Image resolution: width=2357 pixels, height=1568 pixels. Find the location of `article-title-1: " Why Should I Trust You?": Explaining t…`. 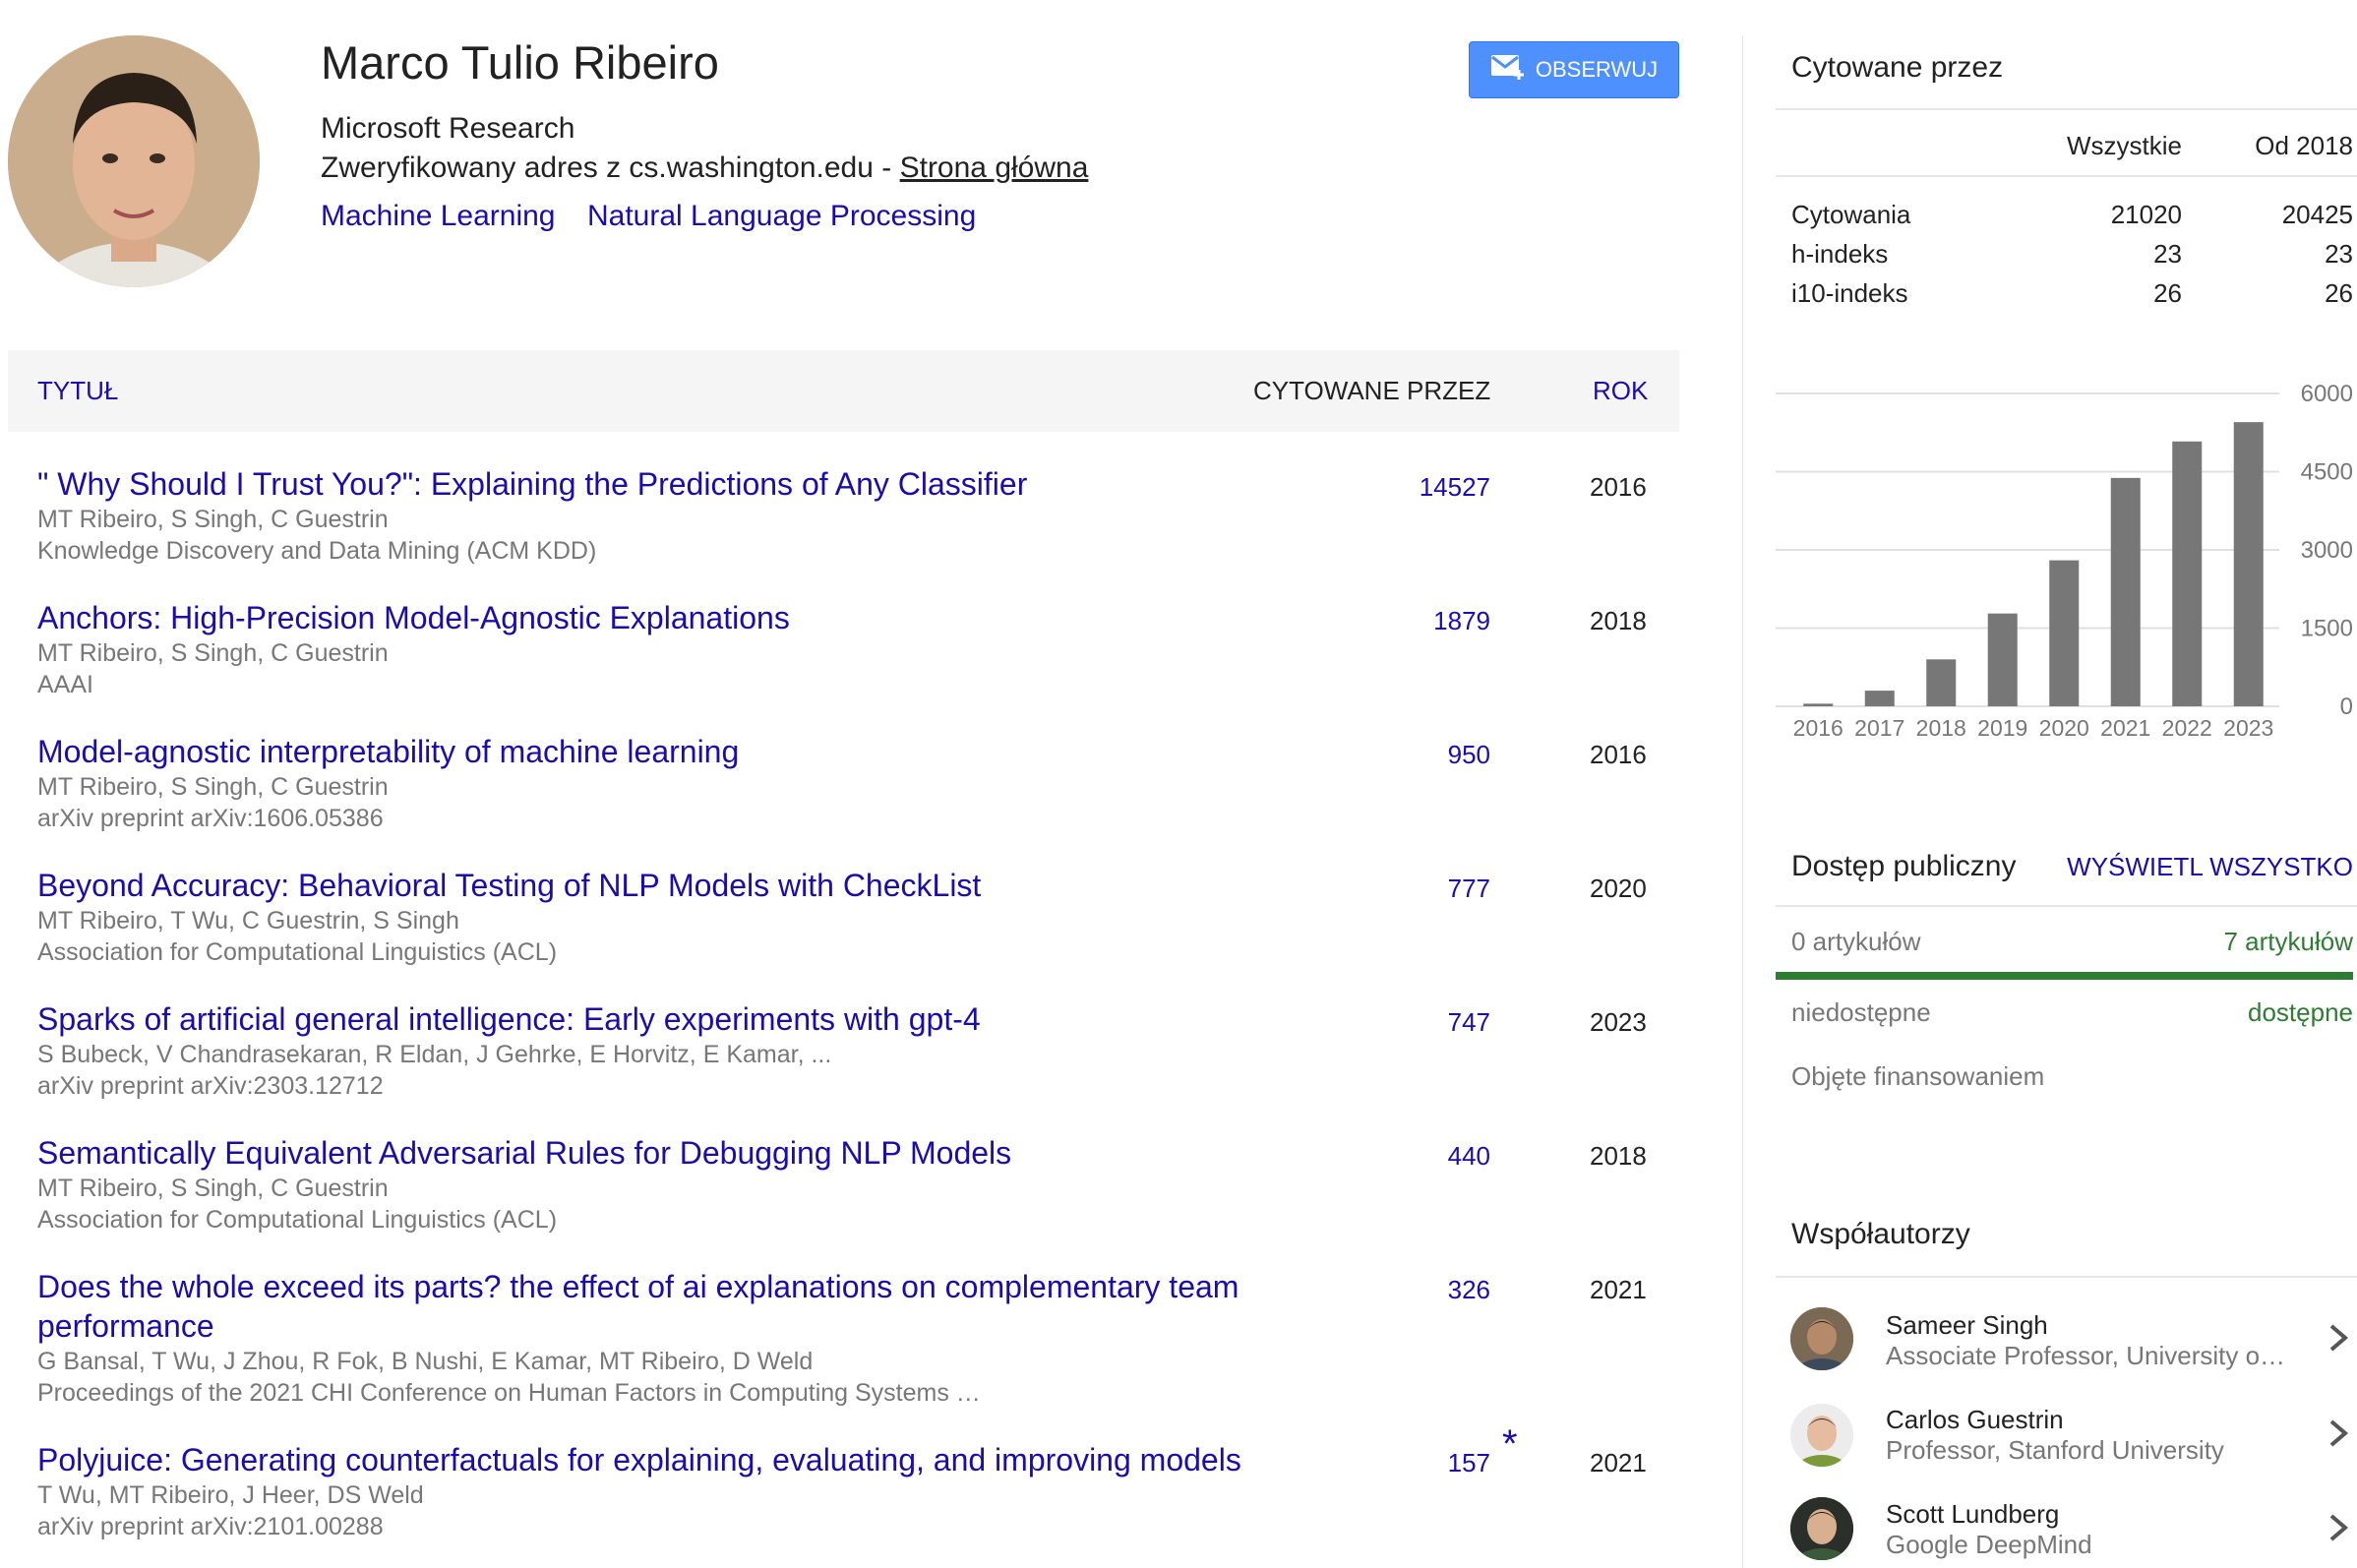

article-title-1: " Why Should I Trust You?": Explaining t… is located at coordinates (676, 484).